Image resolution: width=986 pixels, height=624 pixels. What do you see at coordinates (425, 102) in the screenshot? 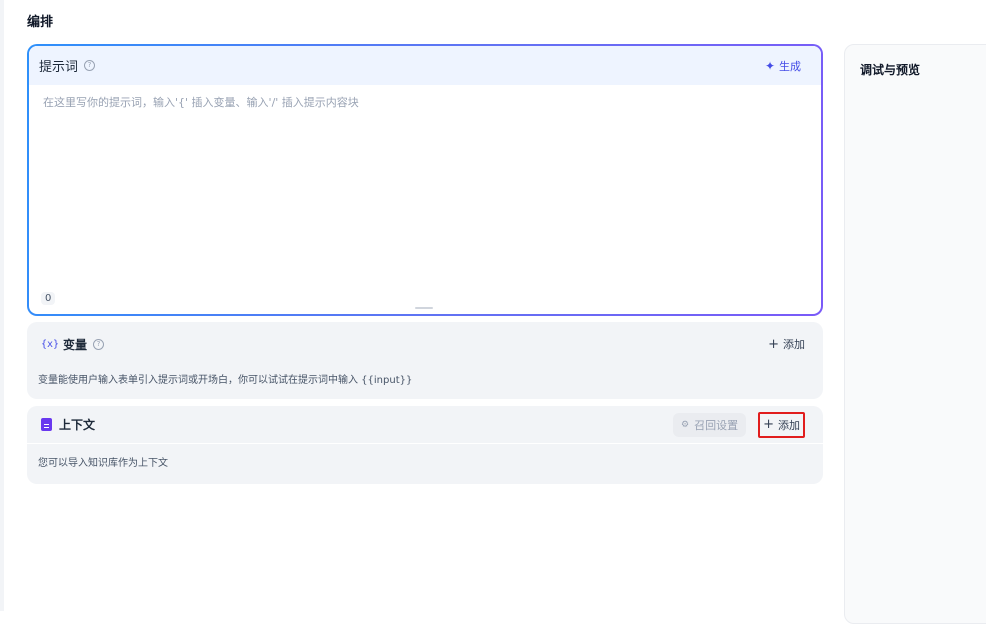
I see `prompt-editor: 在这里写你的提示词，输入'{' 插入变量、输入'/' 插入提示内容块` at bounding box center [425, 102].